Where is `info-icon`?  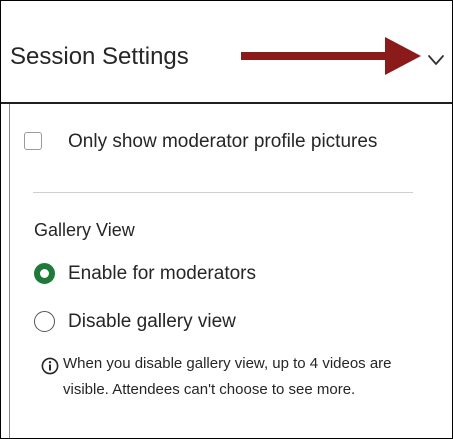
info-icon is located at coordinates (50, 366).